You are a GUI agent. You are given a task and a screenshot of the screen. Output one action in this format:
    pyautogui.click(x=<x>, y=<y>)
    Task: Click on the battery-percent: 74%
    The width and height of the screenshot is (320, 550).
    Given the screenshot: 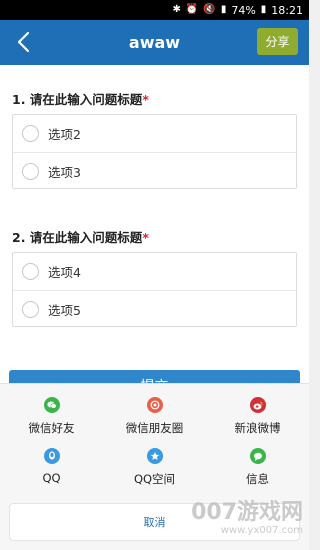 What is the action you would take?
    pyautogui.click(x=243, y=10)
    